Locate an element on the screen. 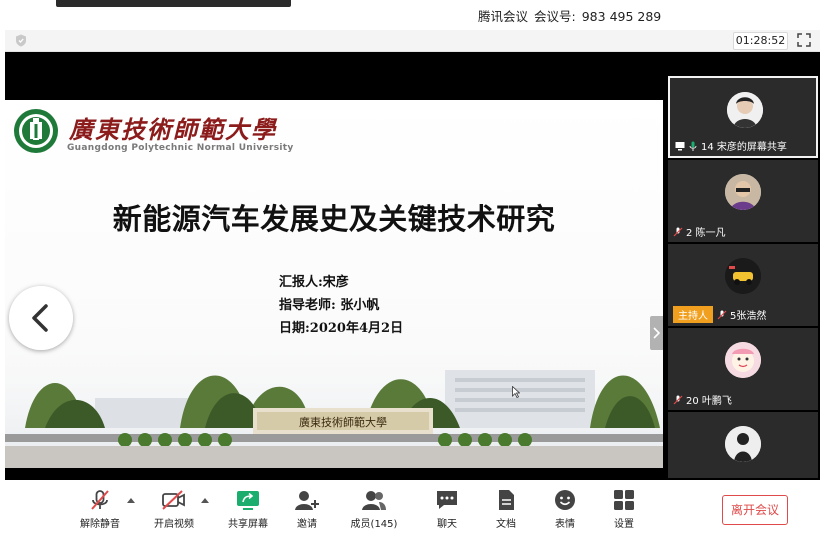 Image resolution: width=823 pixels, height=542 pixels. gate-sign-text: 廣東技術師範大學 is located at coordinates (343, 422).